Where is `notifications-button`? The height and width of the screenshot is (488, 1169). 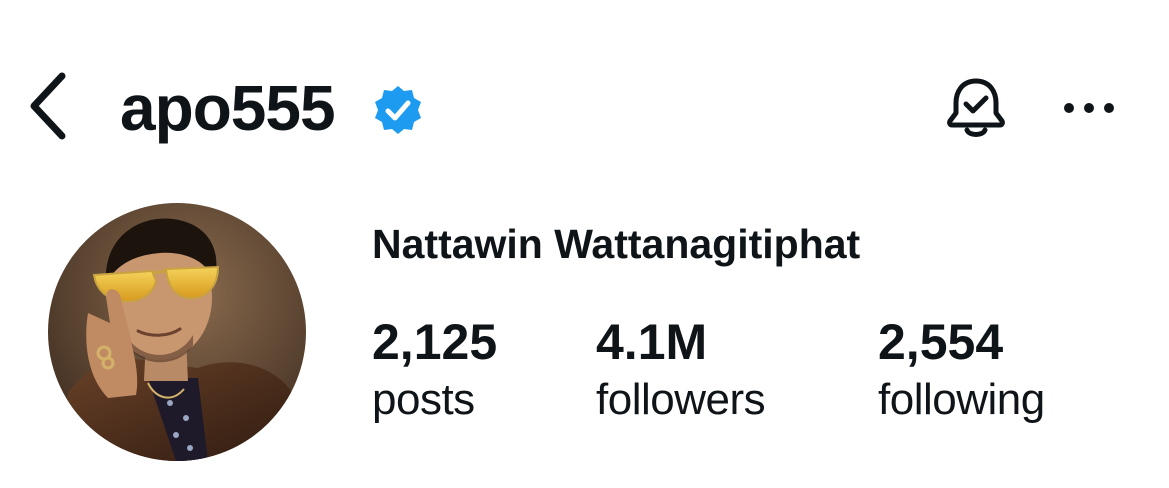
notifications-button is located at coordinates (976, 108).